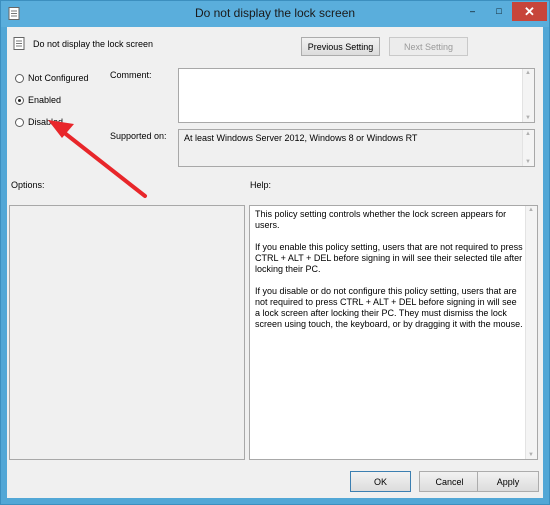  I want to click on radio-label: Disabled, so click(46, 122).